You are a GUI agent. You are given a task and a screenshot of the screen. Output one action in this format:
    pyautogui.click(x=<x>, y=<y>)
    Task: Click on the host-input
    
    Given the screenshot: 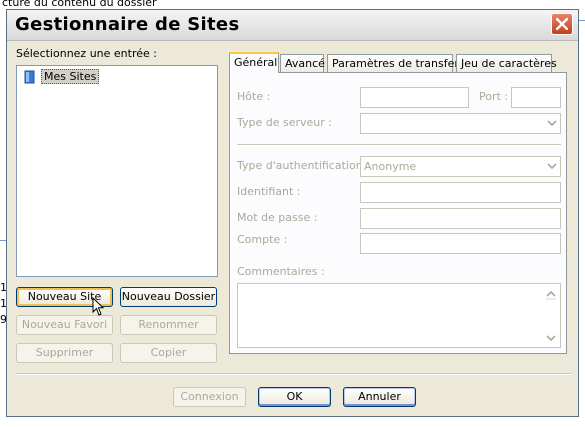 What is the action you would take?
    pyautogui.click(x=414, y=97)
    